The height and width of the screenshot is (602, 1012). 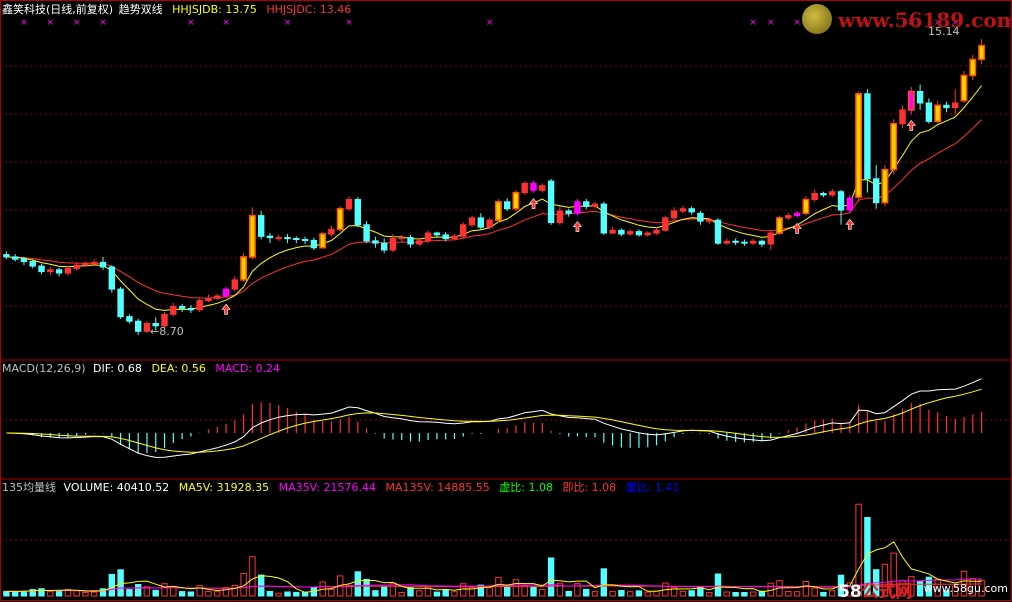 I want to click on hhjsjdb-value: HHJSJDB: 13.75, so click(x=214, y=9).